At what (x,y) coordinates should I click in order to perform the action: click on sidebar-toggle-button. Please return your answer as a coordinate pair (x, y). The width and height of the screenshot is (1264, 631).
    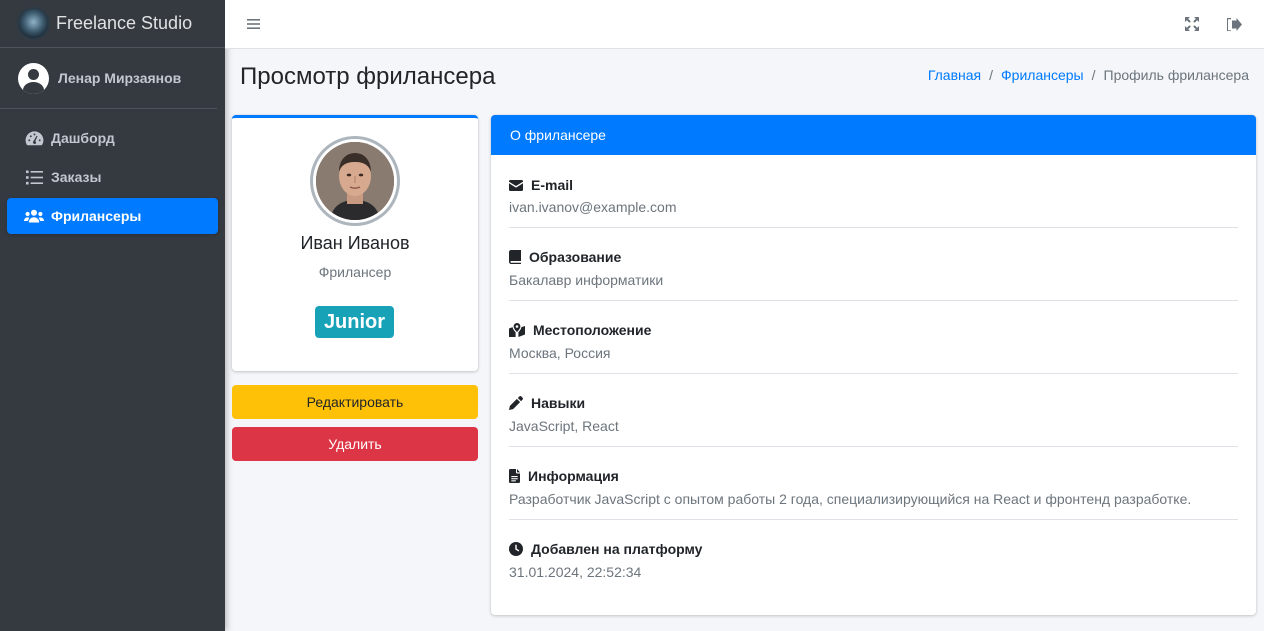
    Looking at the image, I should click on (253, 24).